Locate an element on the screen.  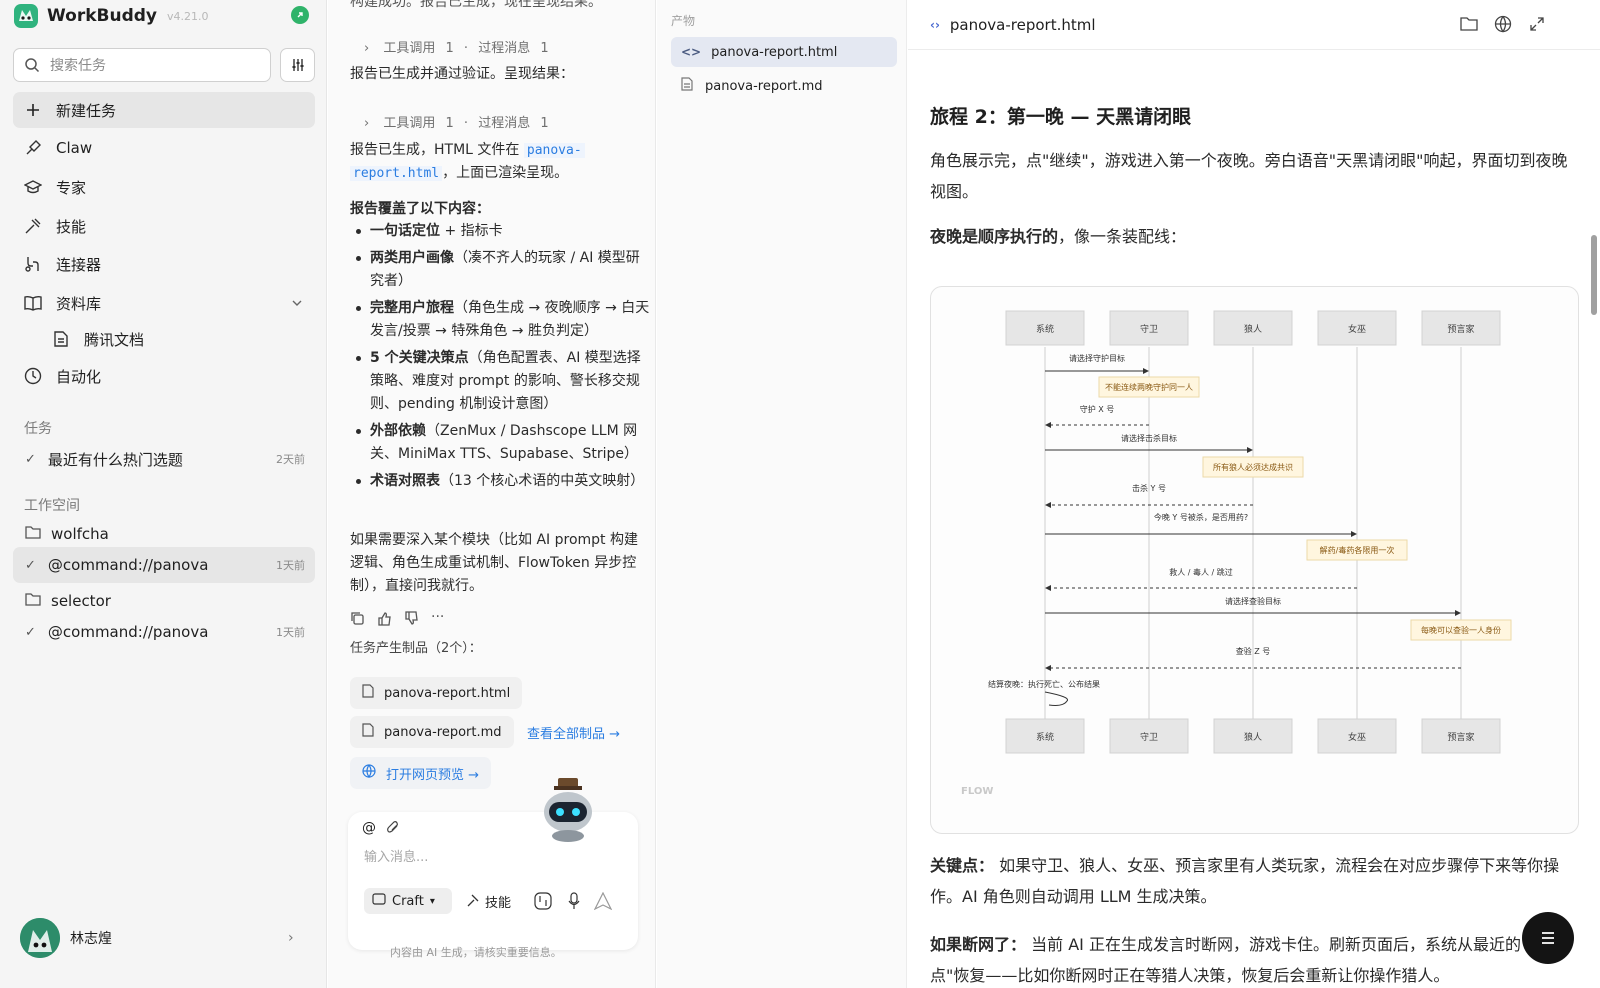
menu-button is located at coordinates (1548, 938).